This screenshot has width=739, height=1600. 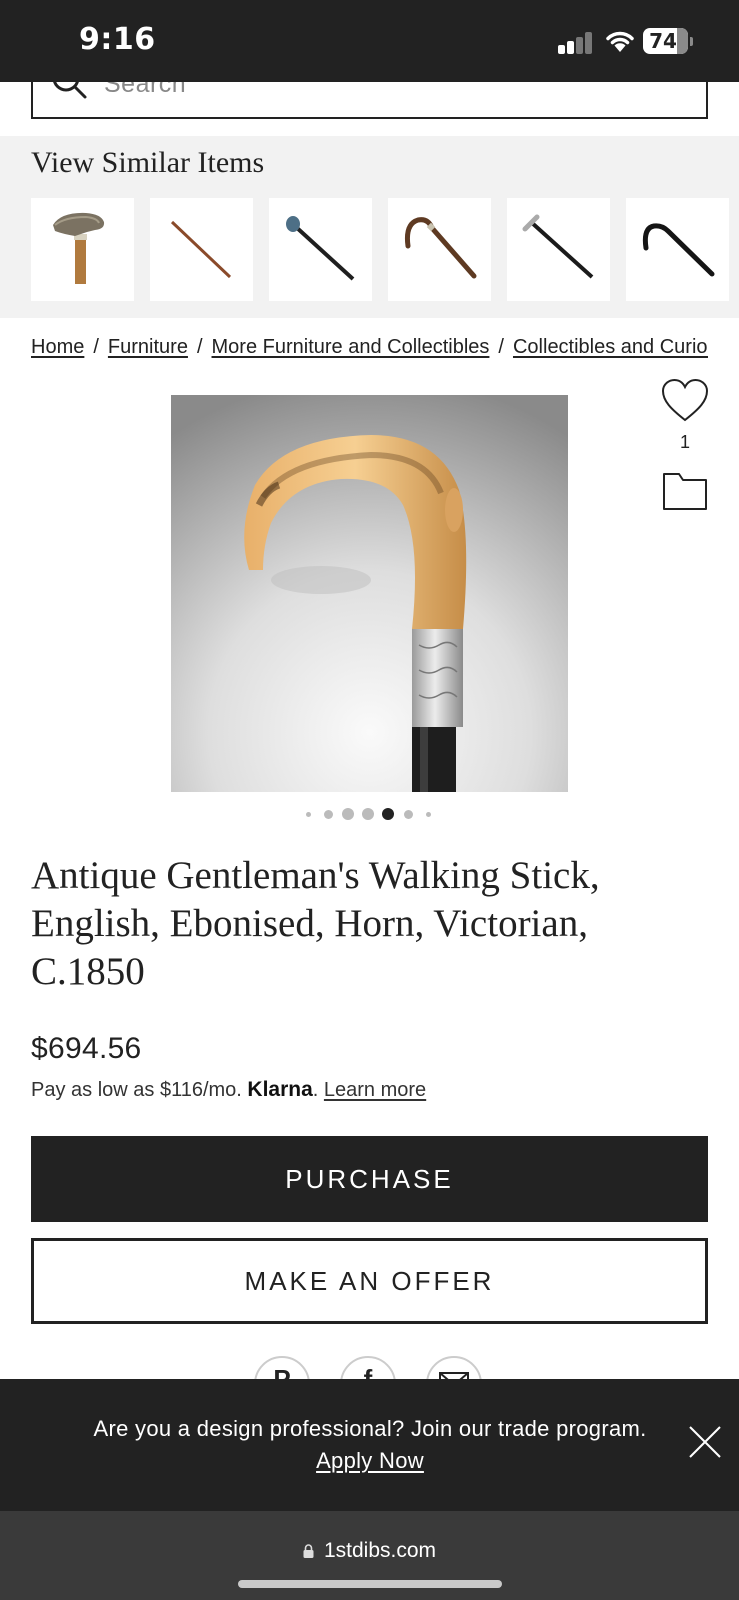 What do you see at coordinates (663, 41) in the screenshot?
I see `battery-level: 74` at bounding box center [663, 41].